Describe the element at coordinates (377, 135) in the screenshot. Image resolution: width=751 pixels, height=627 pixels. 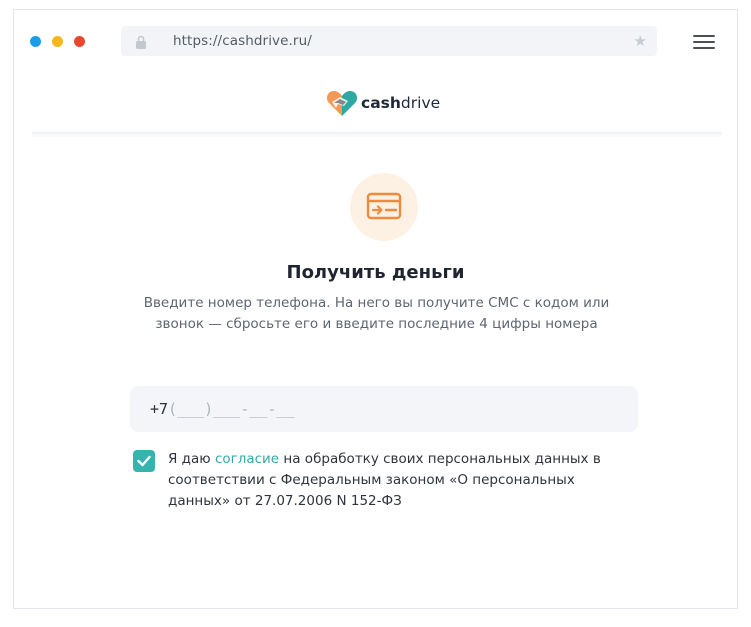
I see `header-divider` at that location.